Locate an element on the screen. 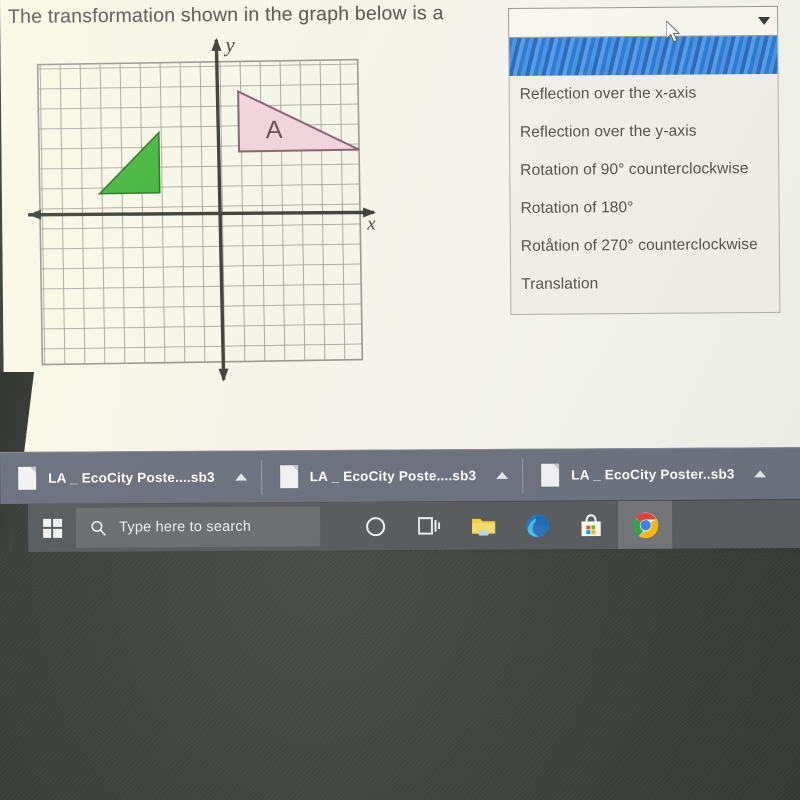  mouse-cursor-icon is located at coordinates (673, 31).